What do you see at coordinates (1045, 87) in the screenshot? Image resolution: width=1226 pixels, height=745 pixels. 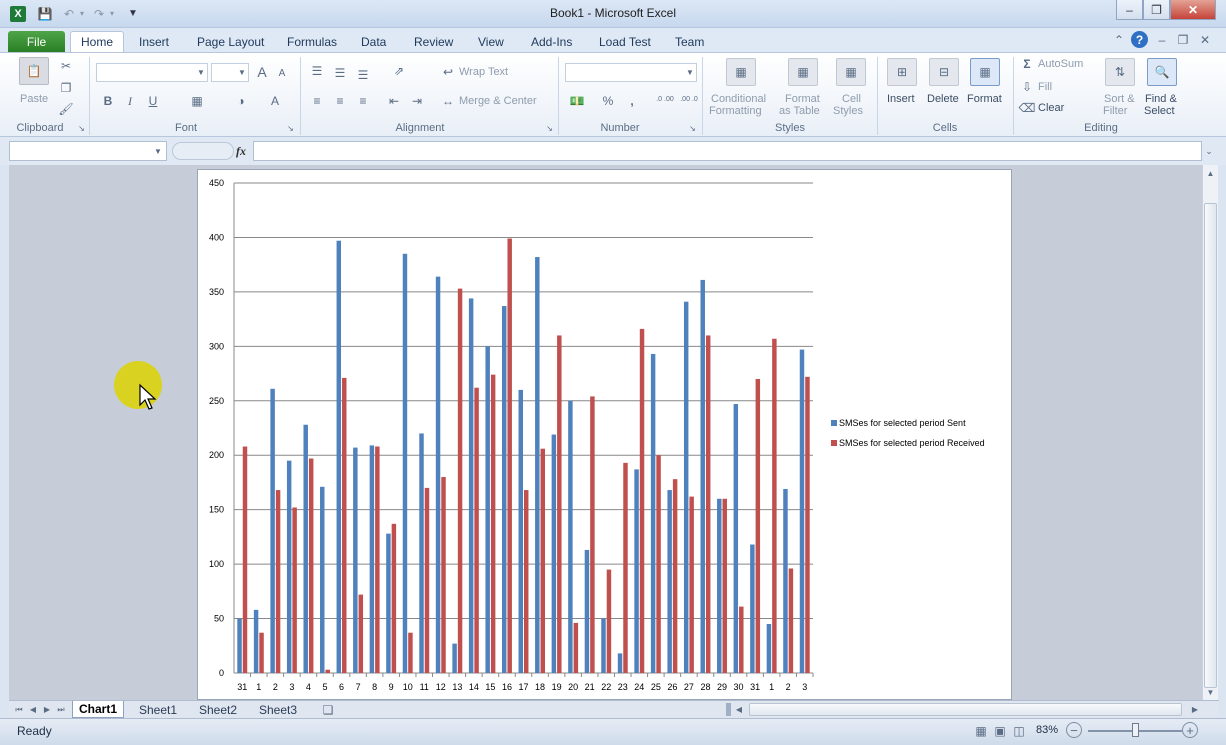 I see `fill-button: Fill` at bounding box center [1045, 87].